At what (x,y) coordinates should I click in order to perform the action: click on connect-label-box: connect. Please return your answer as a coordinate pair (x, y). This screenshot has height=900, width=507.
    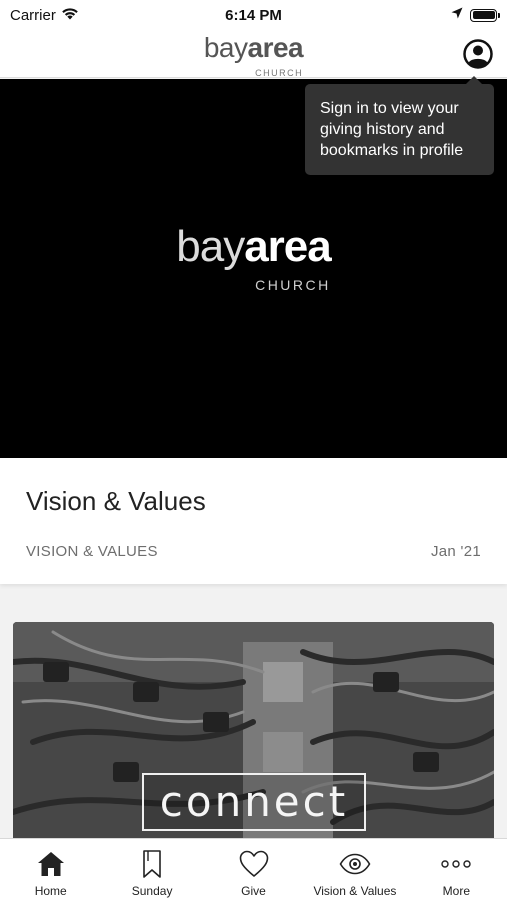
    Looking at the image, I should click on (254, 802).